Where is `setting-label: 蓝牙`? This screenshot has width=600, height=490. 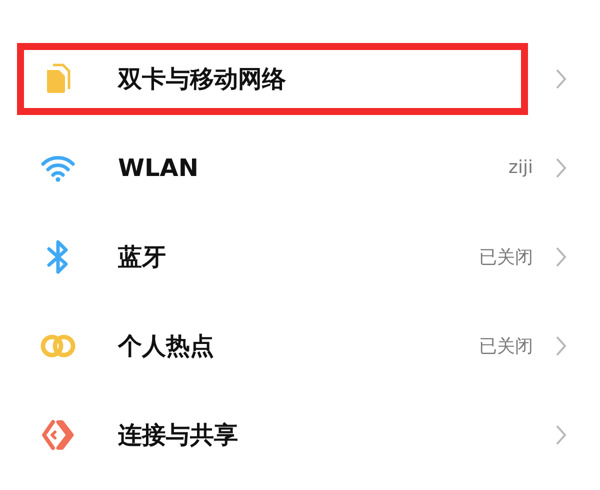 setting-label: 蓝牙 is located at coordinates (298, 256).